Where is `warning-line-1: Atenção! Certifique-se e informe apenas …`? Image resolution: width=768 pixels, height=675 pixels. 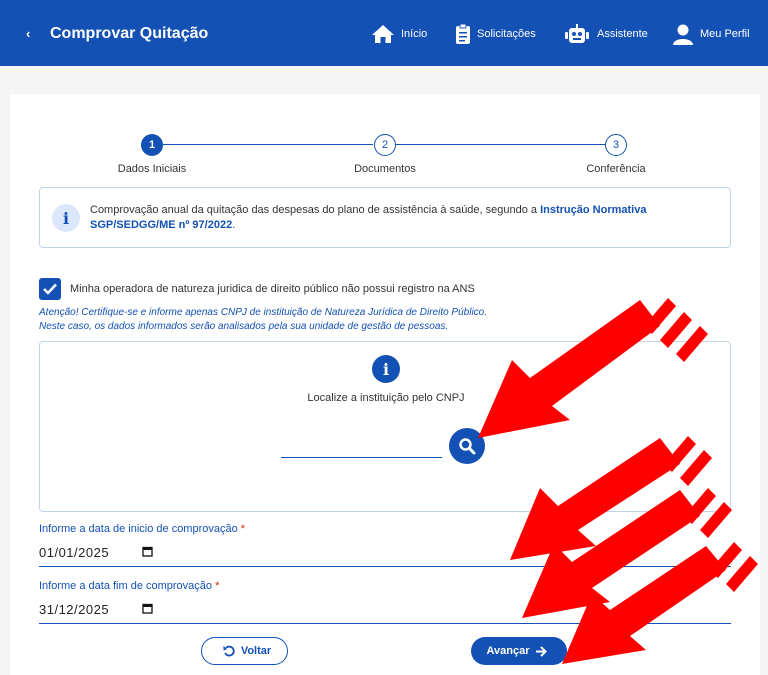
warning-line-1: Atenção! Certifique-se e informe apenas … is located at coordinates (263, 312).